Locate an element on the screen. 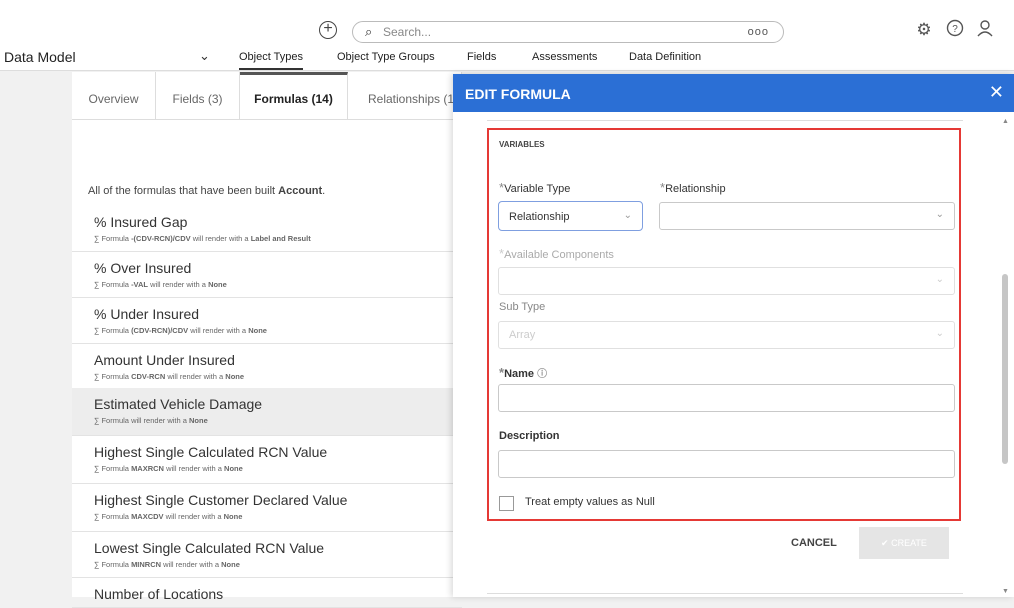 Image resolution: width=1014 pixels, height=608 pixels. null-checkbox-label: Treat empty values as Null is located at coordinates (590, 502).